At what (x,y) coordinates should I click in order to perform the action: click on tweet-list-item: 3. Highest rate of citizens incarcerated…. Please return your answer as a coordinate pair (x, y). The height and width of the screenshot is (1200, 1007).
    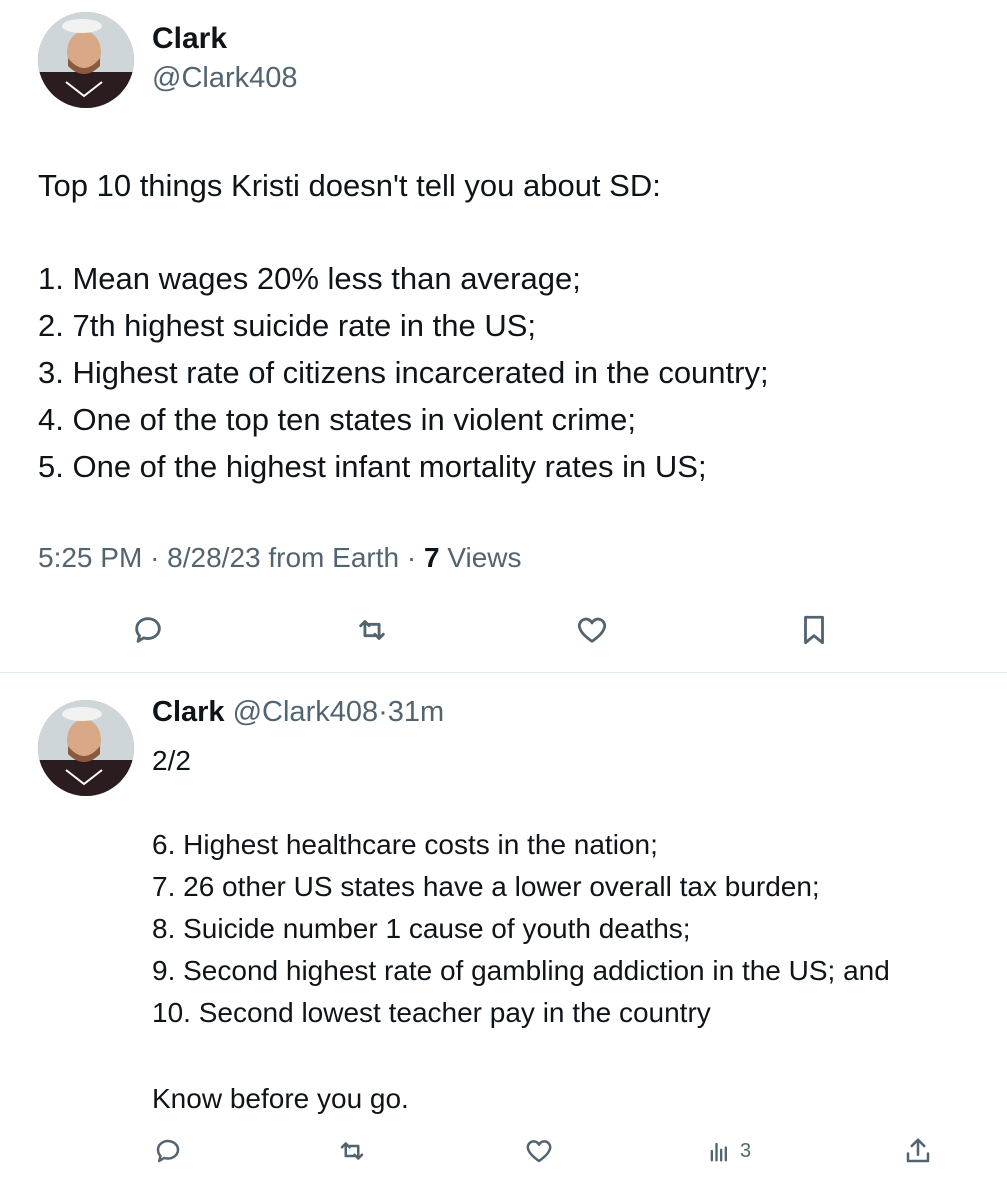
    Looking at the image, I should click on (403, 372).